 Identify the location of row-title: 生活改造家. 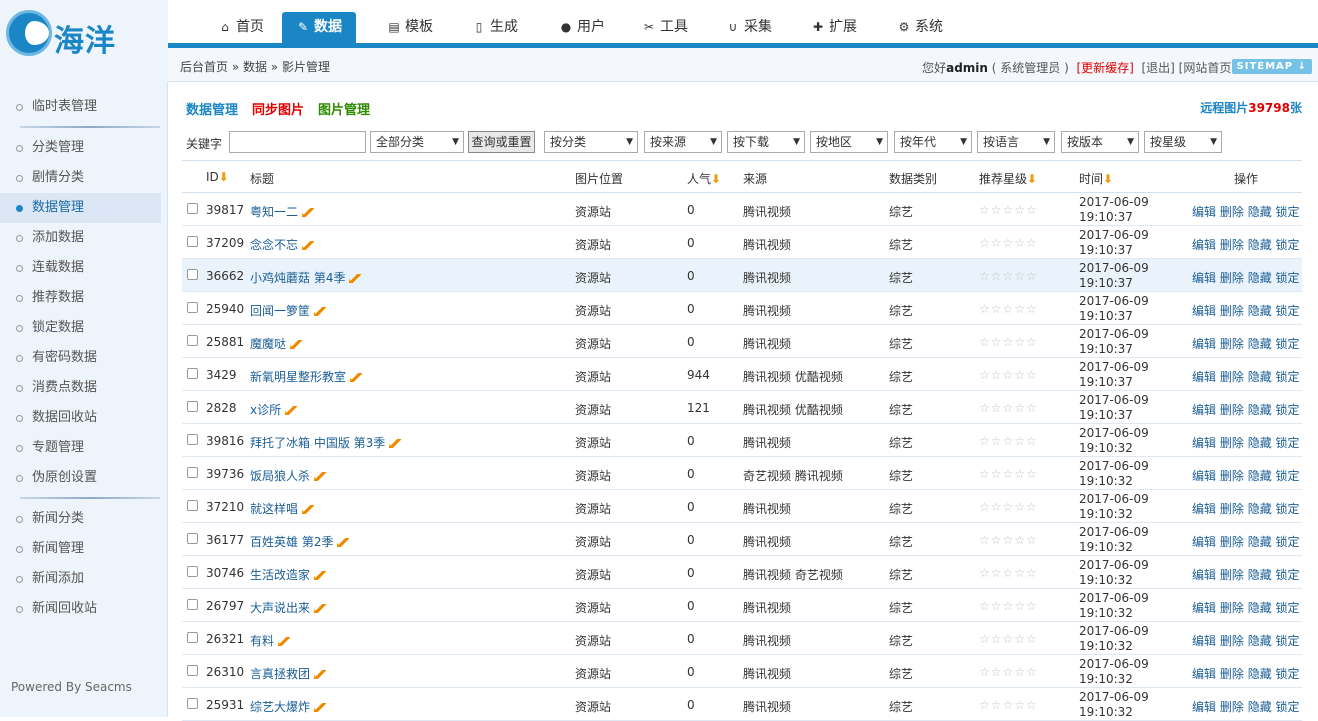
(280, 575).